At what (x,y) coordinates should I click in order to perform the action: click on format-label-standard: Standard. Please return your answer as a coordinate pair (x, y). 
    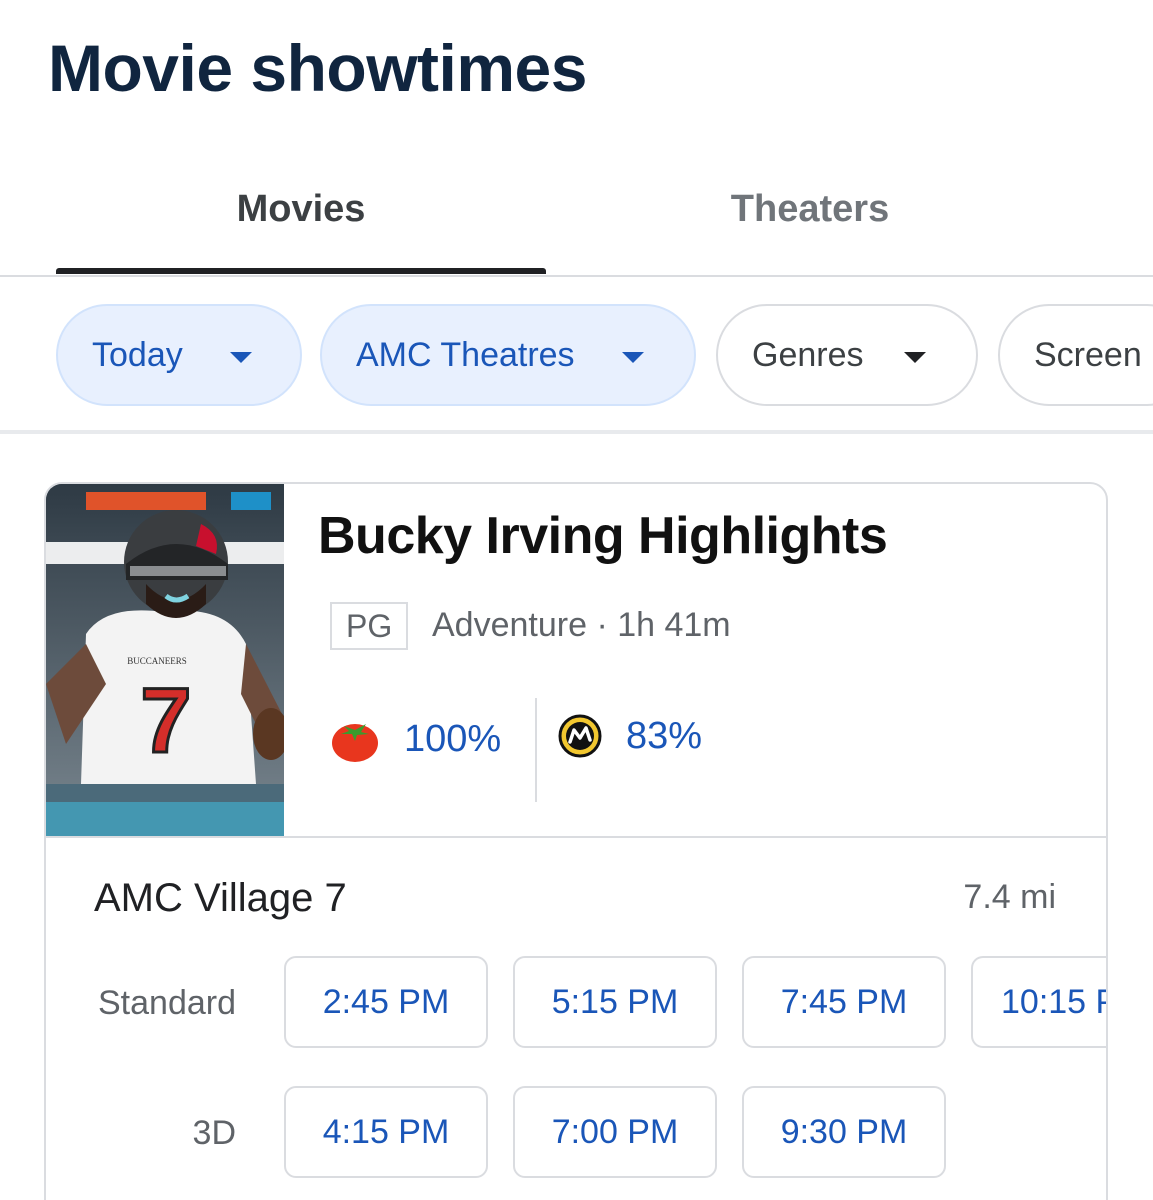
    Looking at the image, I should click on (167, 1003).